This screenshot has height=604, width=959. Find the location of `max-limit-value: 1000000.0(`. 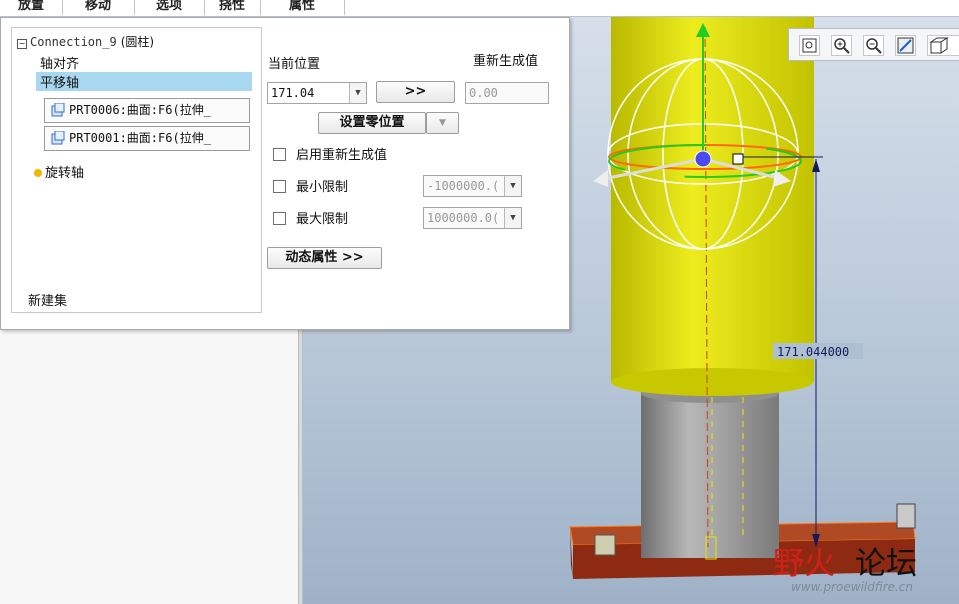

max-limit-value: 1000000.0( is located at coordinates (463, 218).